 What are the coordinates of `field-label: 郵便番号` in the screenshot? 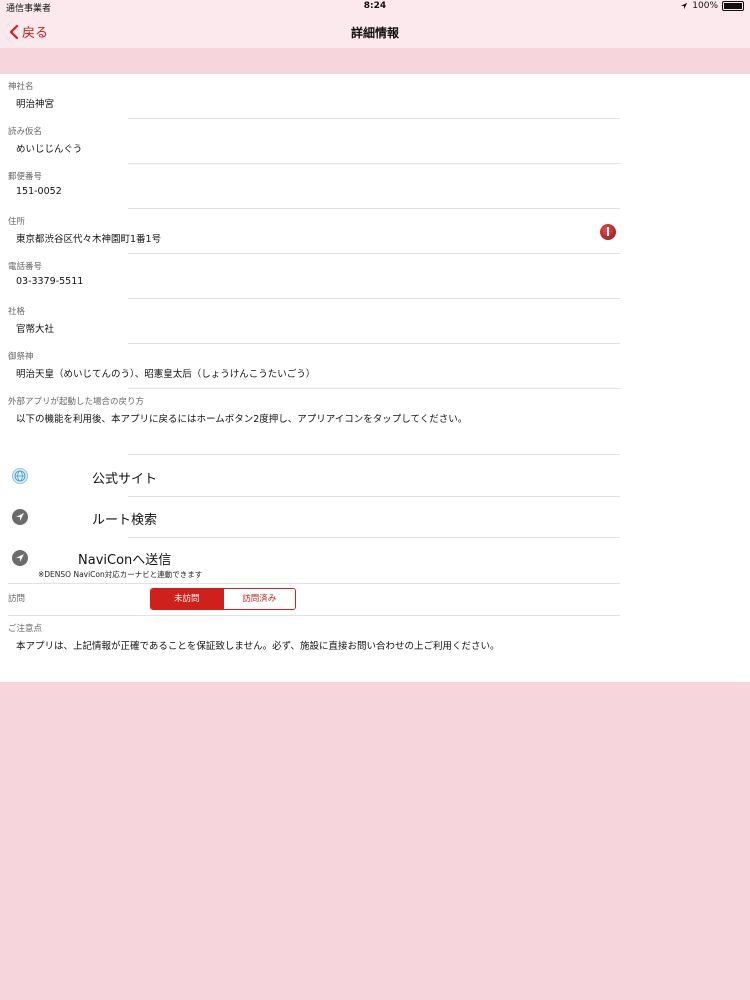 It's located at (25, 177).